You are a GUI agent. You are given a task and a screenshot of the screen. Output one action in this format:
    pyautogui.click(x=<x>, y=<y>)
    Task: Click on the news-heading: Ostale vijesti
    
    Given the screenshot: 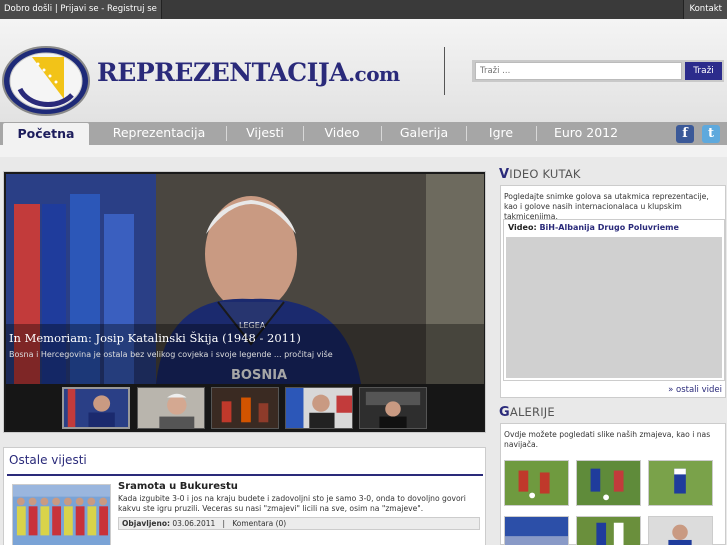 What is the action you would take?
    pyautogui.click(x=48, y=460)
    